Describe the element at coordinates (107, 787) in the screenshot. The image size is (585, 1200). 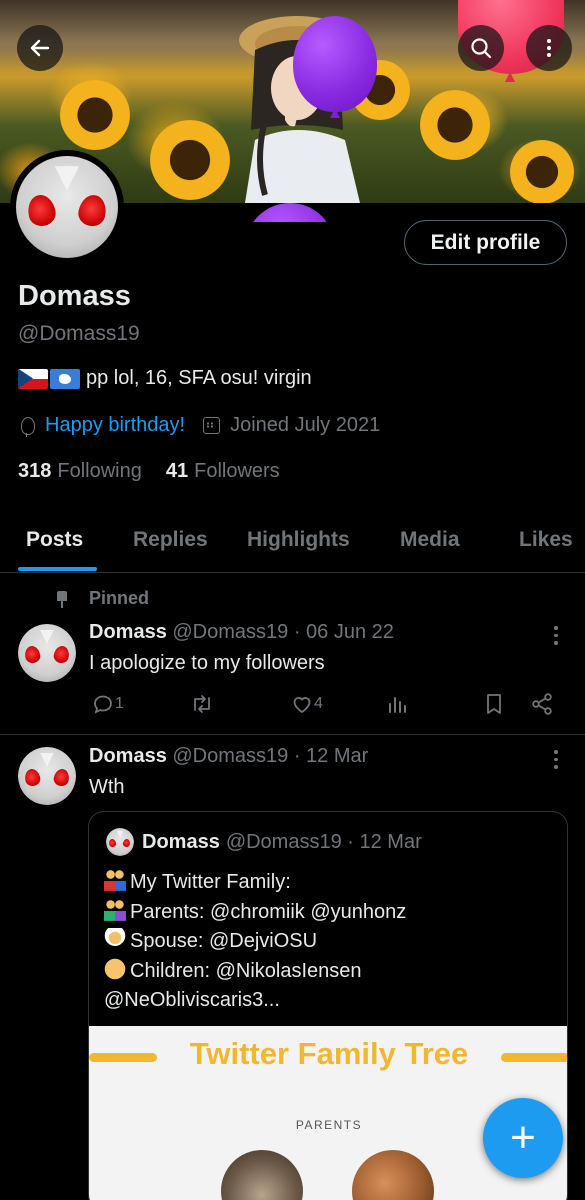
I see `post-text: Wth` at that location.